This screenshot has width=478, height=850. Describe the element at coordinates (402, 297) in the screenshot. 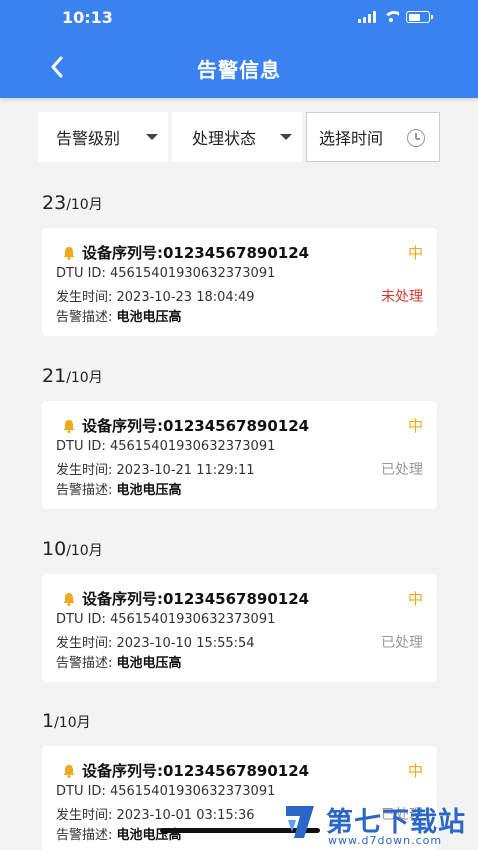

I see `process-status-badge: 未处理` at that location.